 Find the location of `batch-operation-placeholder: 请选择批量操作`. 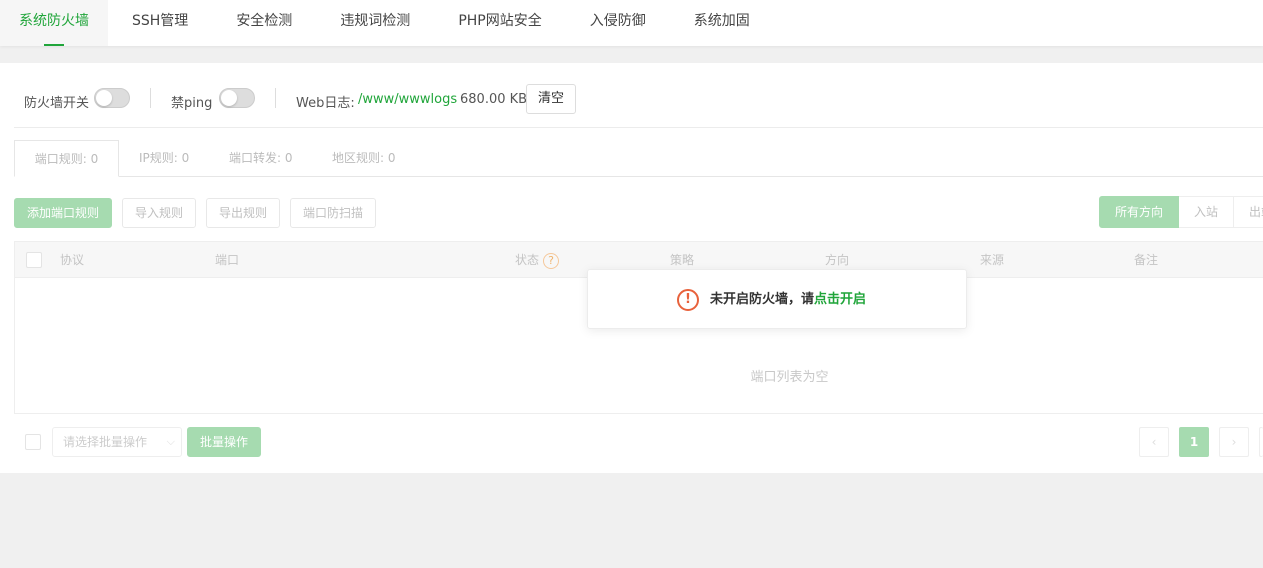

batch-operation-placeholder: 请选择批量操作 is located at coordinates (105, 442).